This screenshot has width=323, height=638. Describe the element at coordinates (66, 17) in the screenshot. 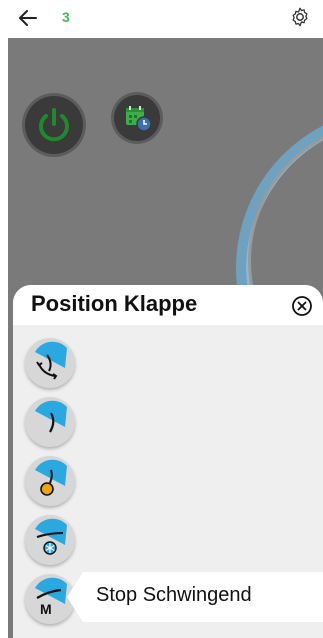

I see `step-number: 3` at that location.